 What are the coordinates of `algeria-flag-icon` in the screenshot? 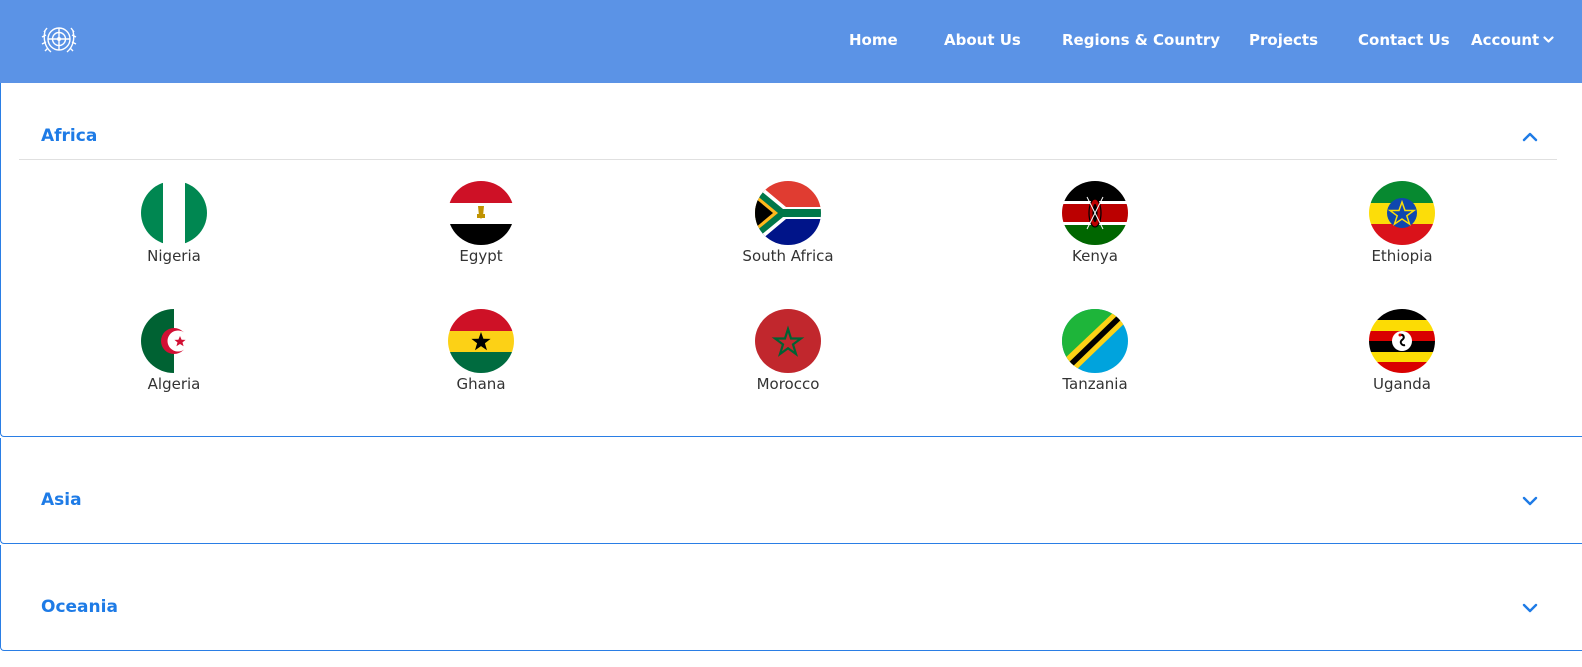 It's located at (174, 341).